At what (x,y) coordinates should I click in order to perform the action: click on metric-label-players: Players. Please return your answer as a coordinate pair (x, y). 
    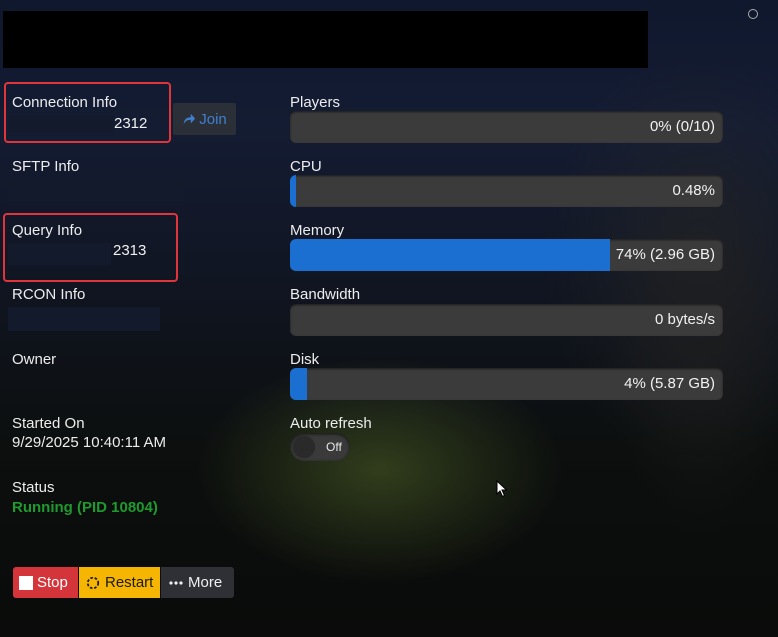
    Looking at the image, I should click on (315, 102).